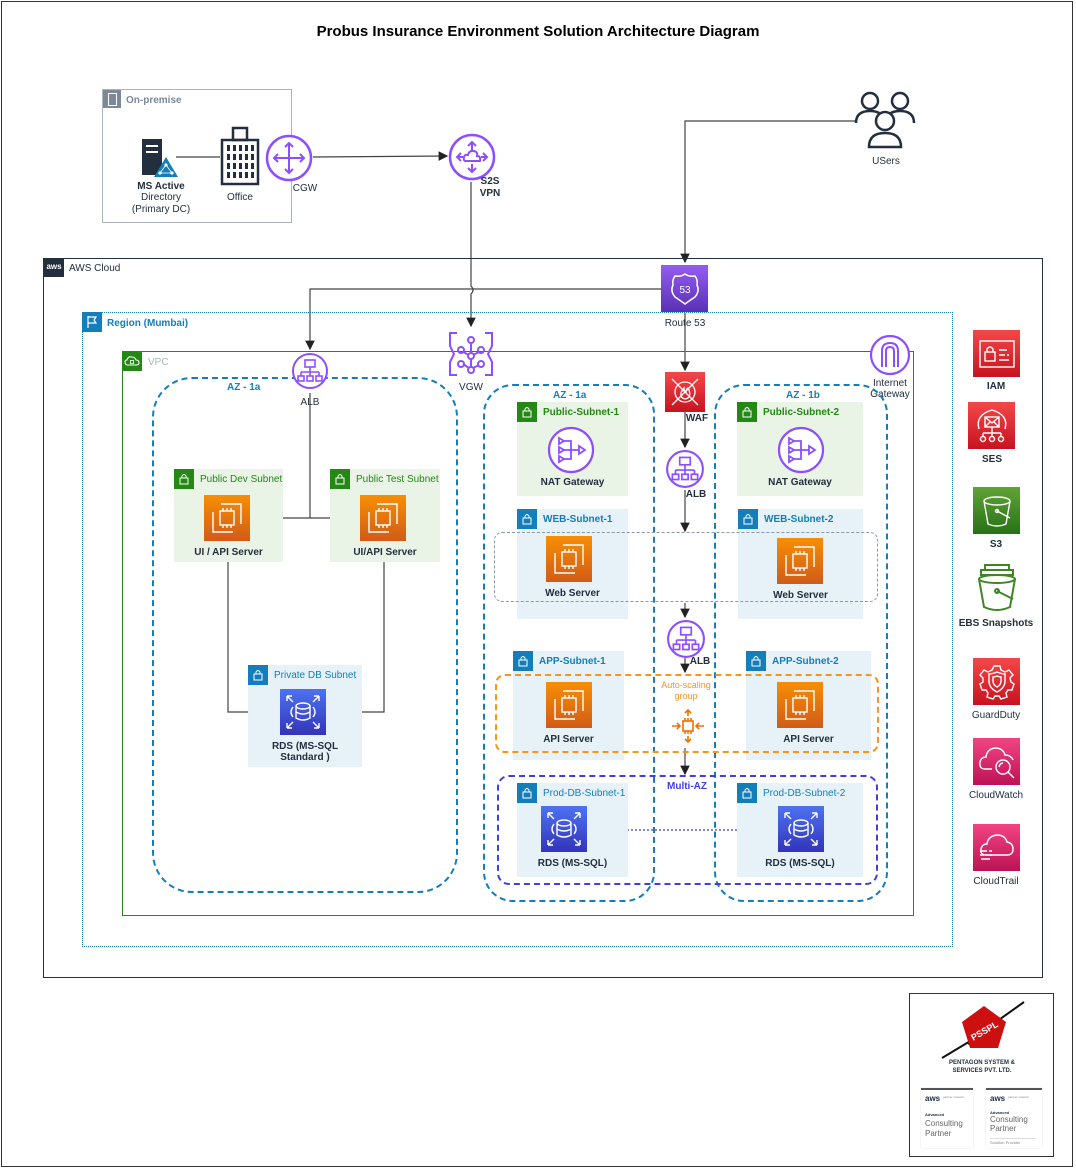 Image resolution: width=1076 pixels, height=1170 pixels. Describe the element at coordinates (800, 863) in the screenshot. I see `rds-standby-label: RDS (MS-SQL)` at that location.